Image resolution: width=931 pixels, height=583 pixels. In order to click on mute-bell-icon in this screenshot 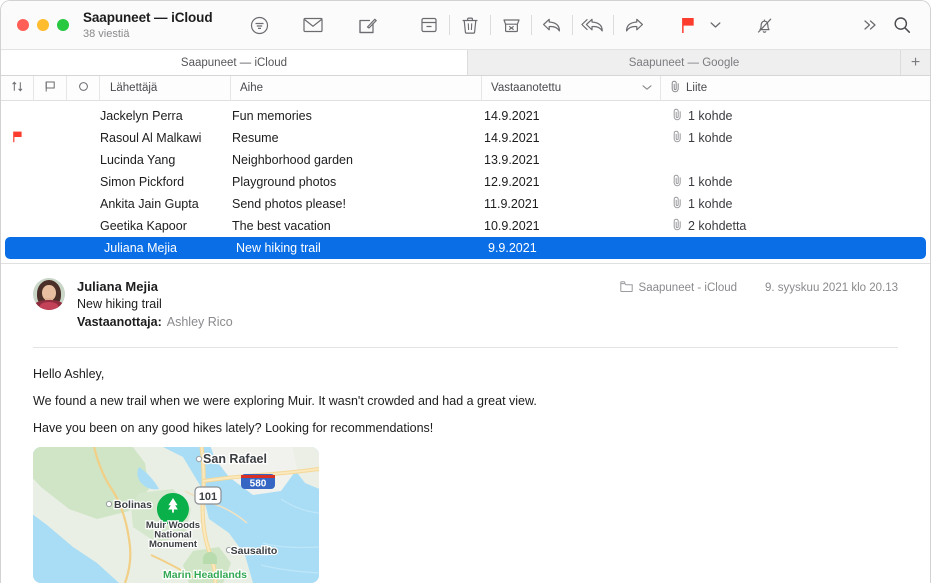, I will do `click(764, 25)`.